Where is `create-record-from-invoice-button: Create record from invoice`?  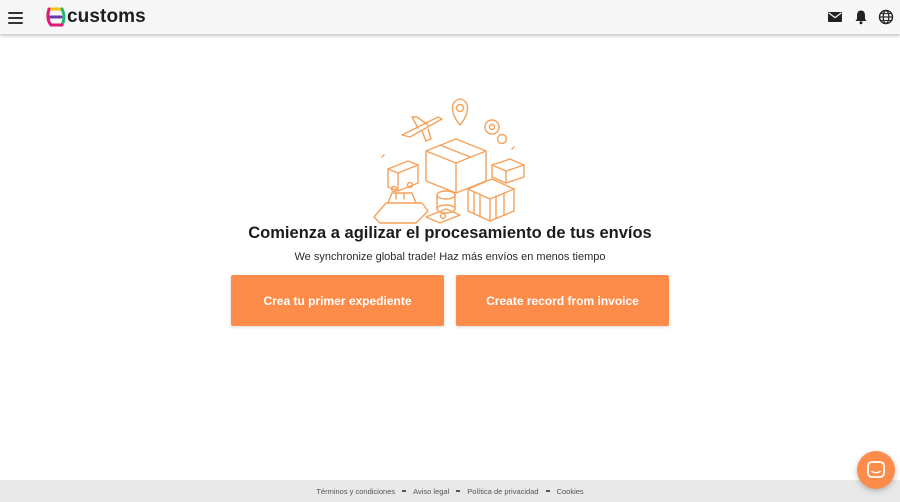 create-record-from-invoice-button: Create record from invoice is located at coordinates (562, 300).